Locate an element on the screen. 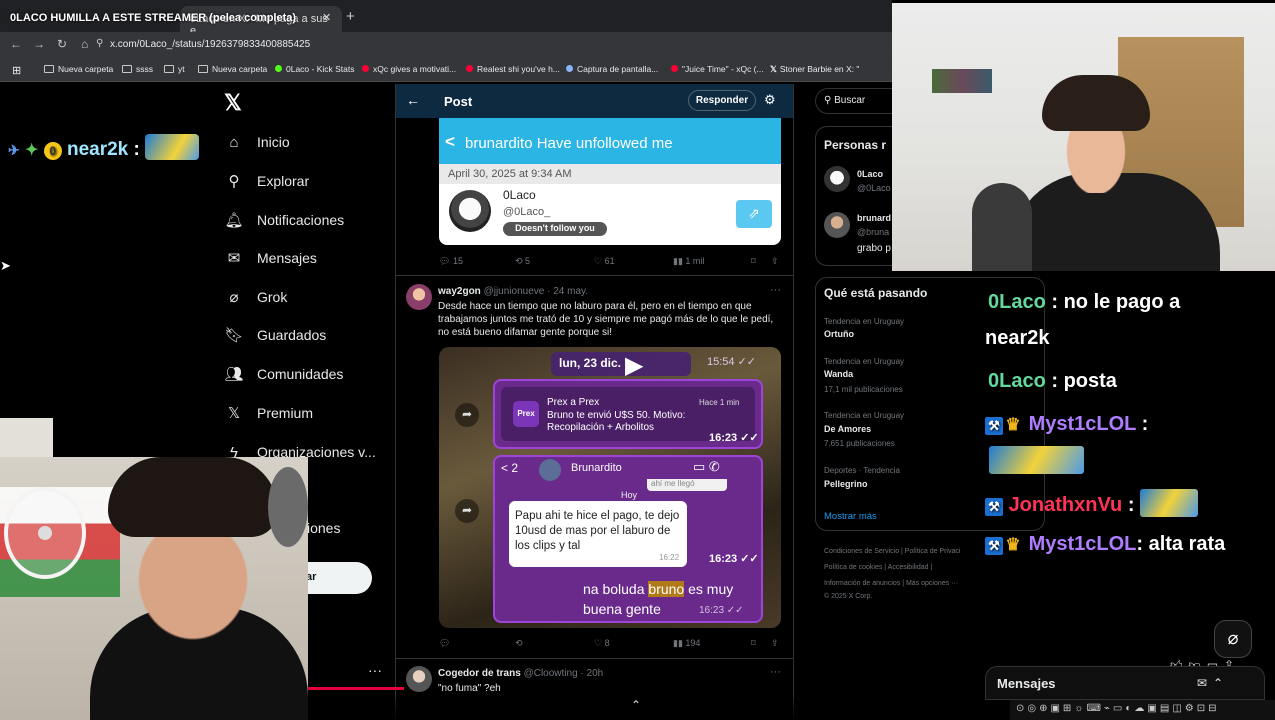  forward-icon: ➦ is located at coordinates (467, 511).